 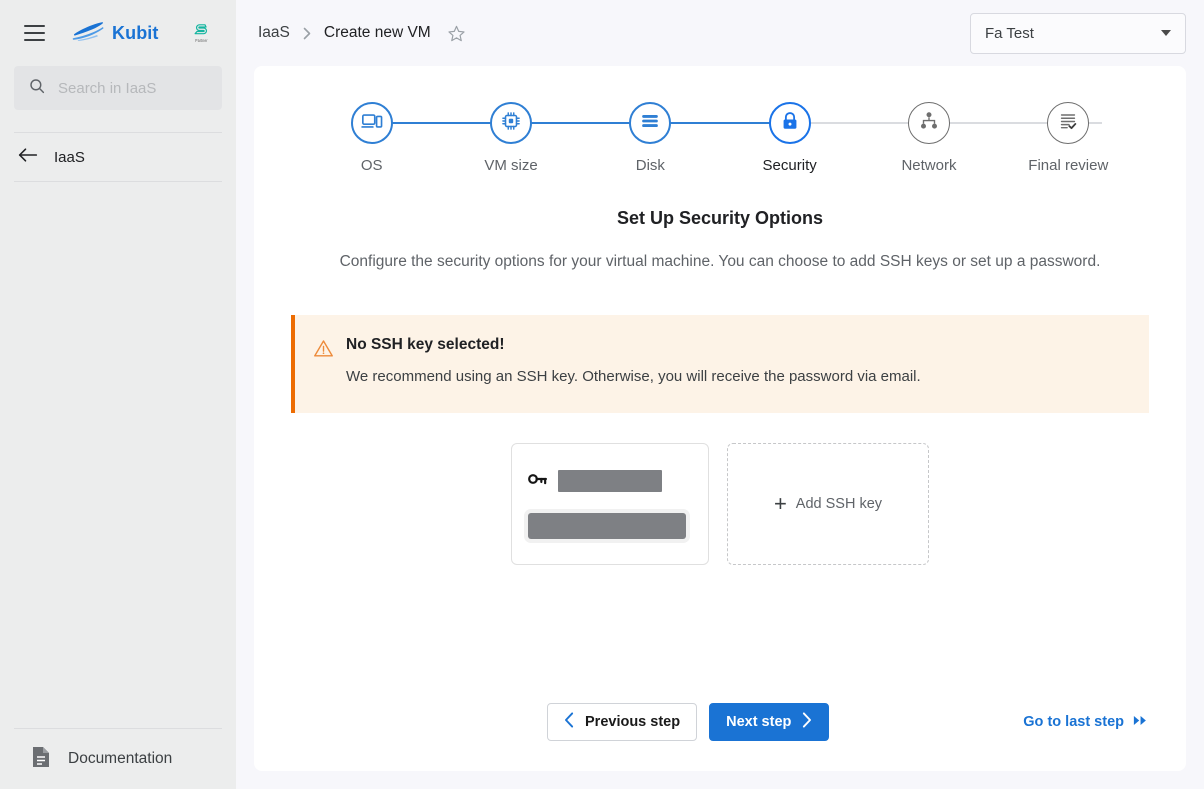 What do you see at coordinates (789, 165) in the screenshot?
I see `step-label: Security` at bounding box center [789, 165].